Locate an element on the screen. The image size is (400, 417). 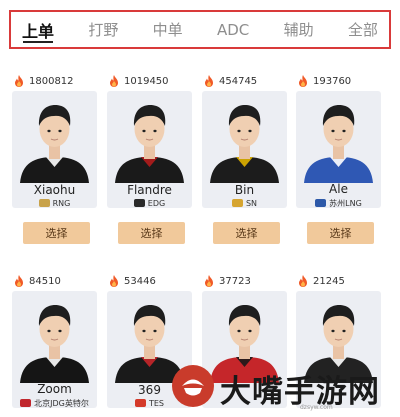
heat-value: 21245 is located at coordinates (329, 281).